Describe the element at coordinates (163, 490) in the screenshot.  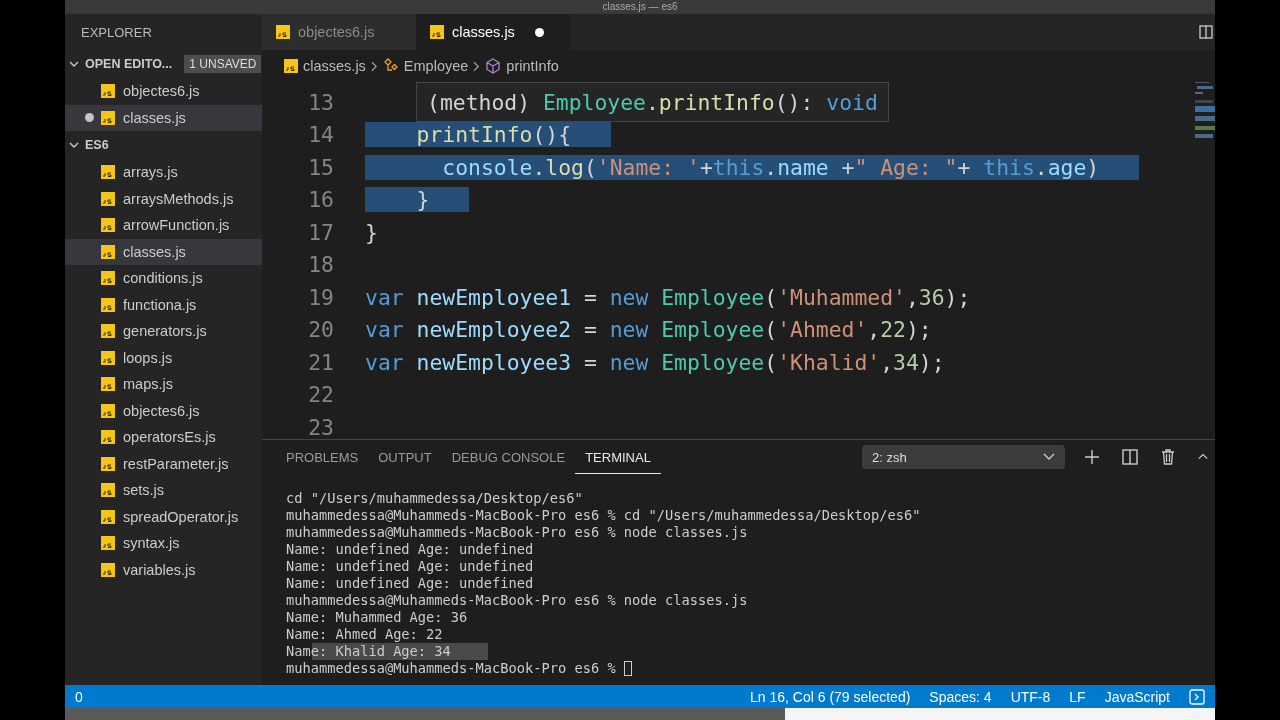
I see `file-item: sets.js` at that location.